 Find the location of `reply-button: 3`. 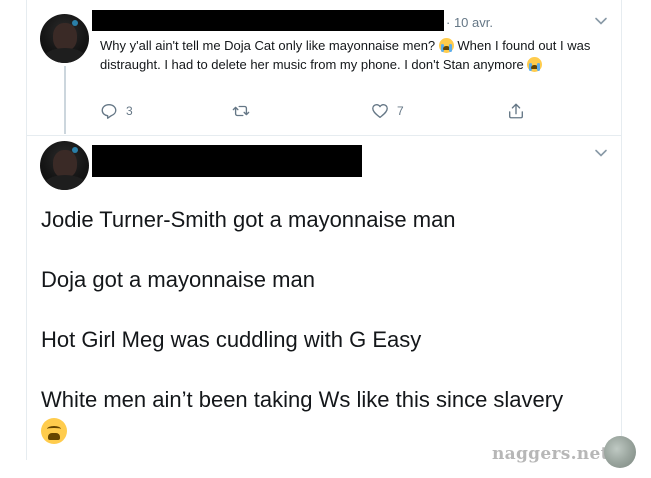

reply-button: 3 is located at coordinates (116, 111).